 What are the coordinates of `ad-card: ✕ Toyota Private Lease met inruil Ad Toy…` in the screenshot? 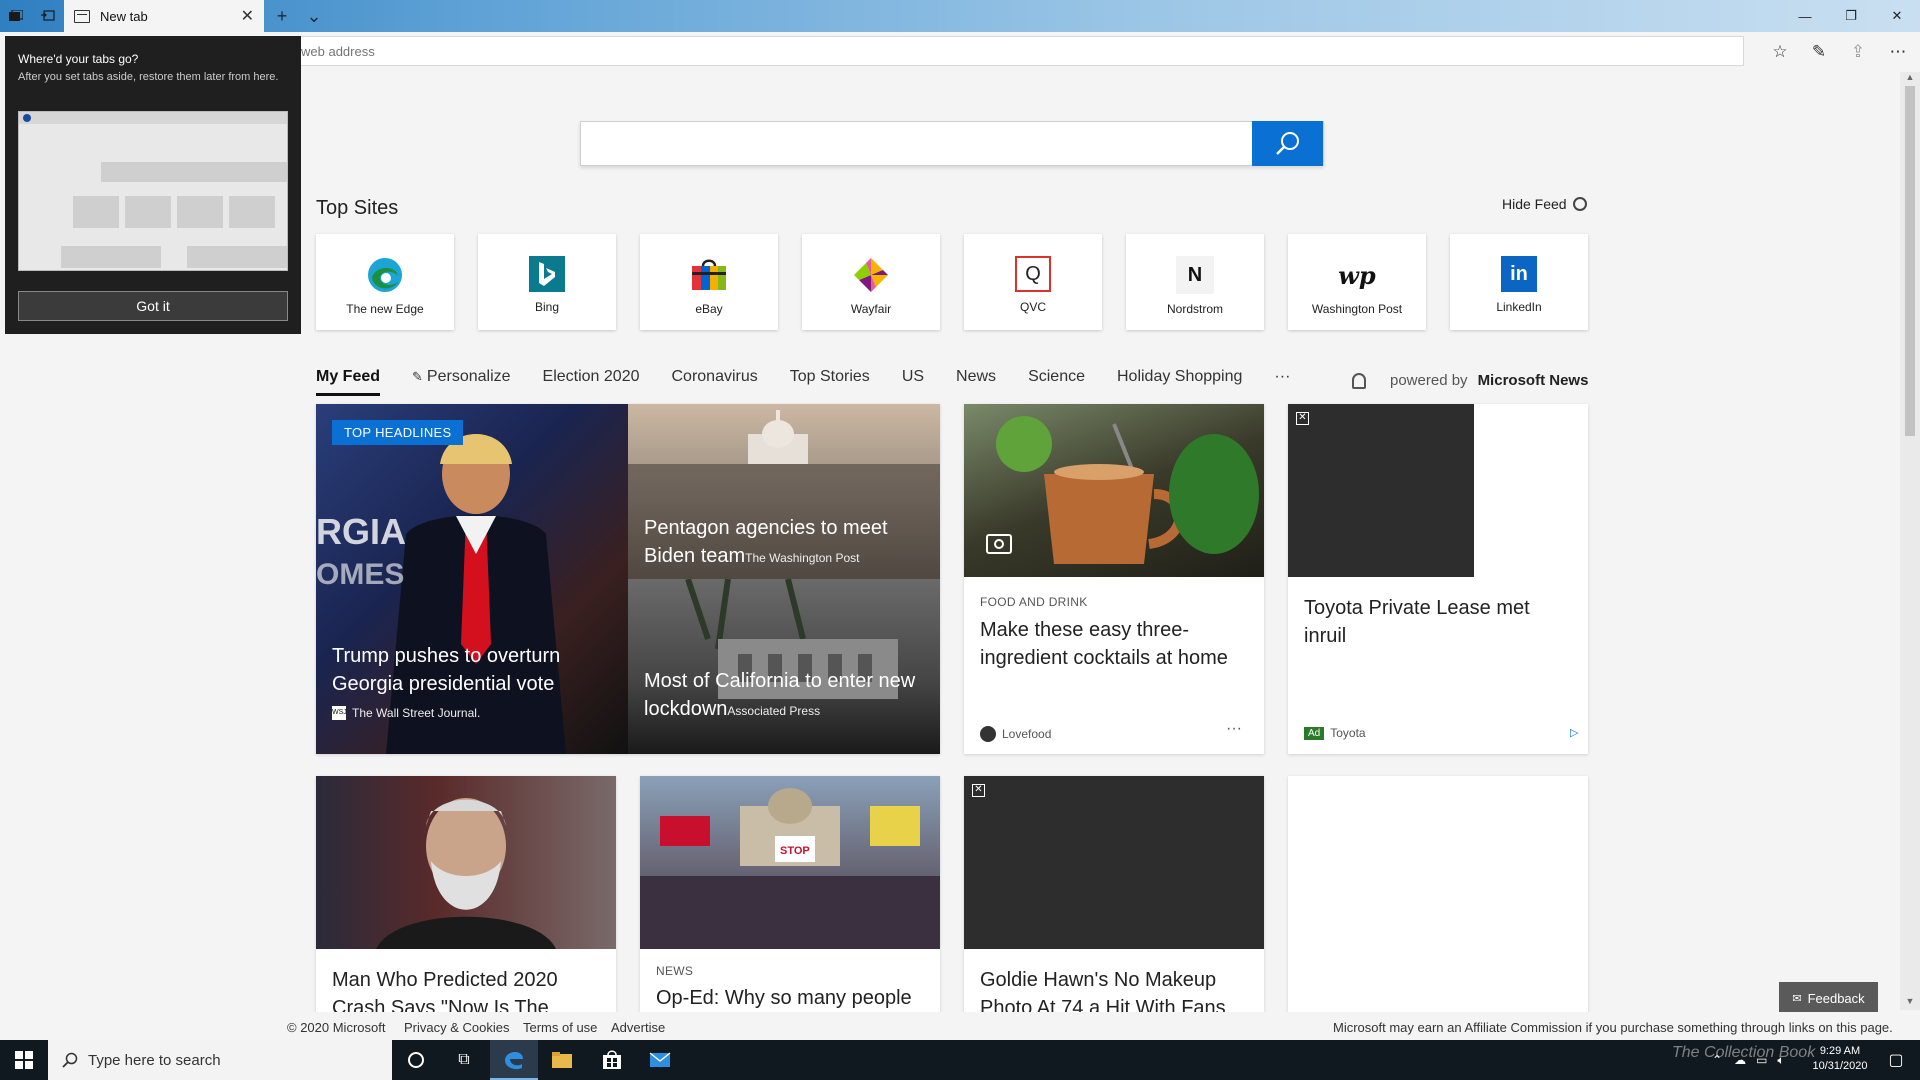 It's located at (1438, 579).